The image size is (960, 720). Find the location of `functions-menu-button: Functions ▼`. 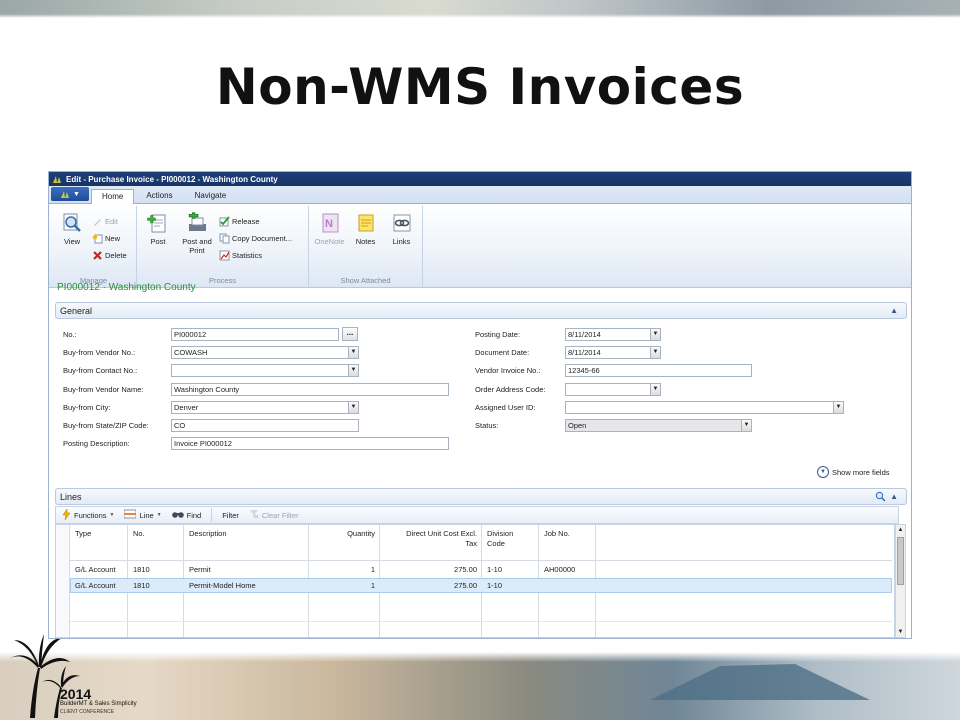

functions-menu-button: Functions ▼ is located at coordinates (88, 514).